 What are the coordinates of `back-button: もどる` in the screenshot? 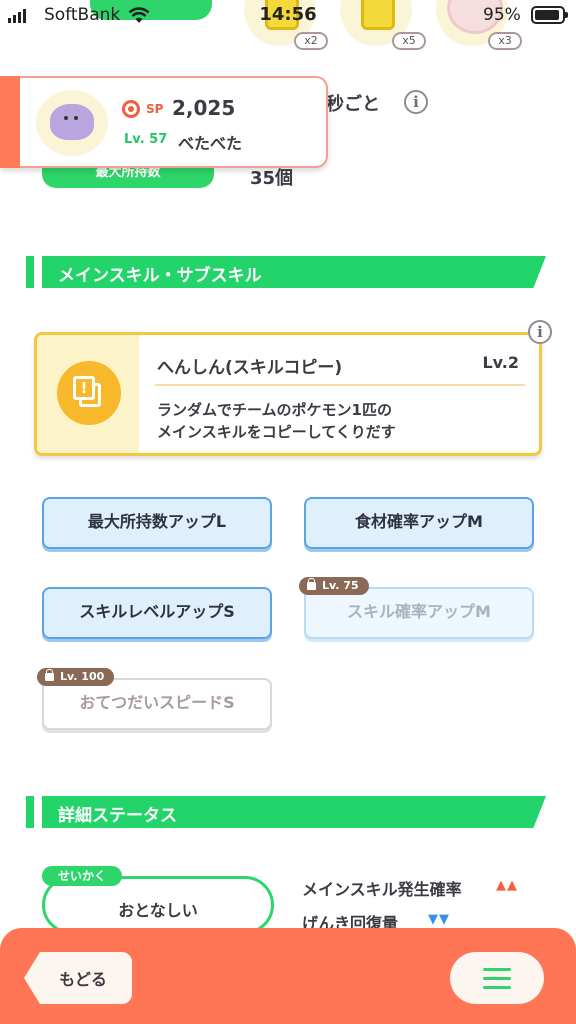 It's located at (78, 978).